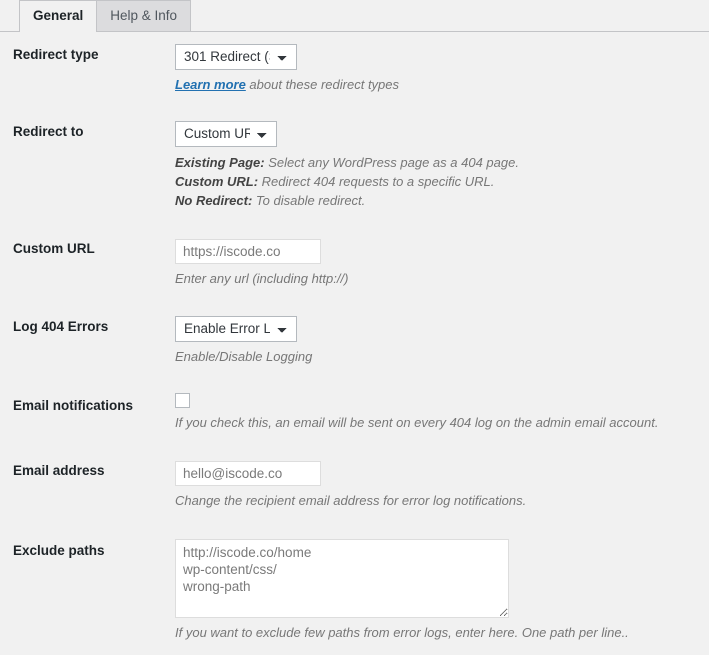 The width and height of the screenshot is (709, 655). I want to click on label-custom-url: Custom URL, so click(54, 248).